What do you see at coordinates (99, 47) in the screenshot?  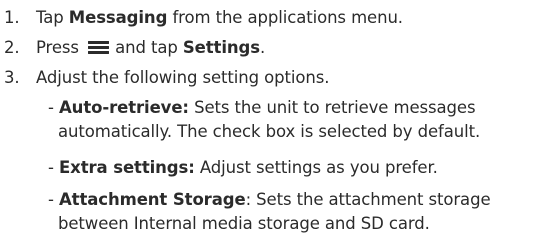 I see `menu-icon` at bounding box center [99, 47].